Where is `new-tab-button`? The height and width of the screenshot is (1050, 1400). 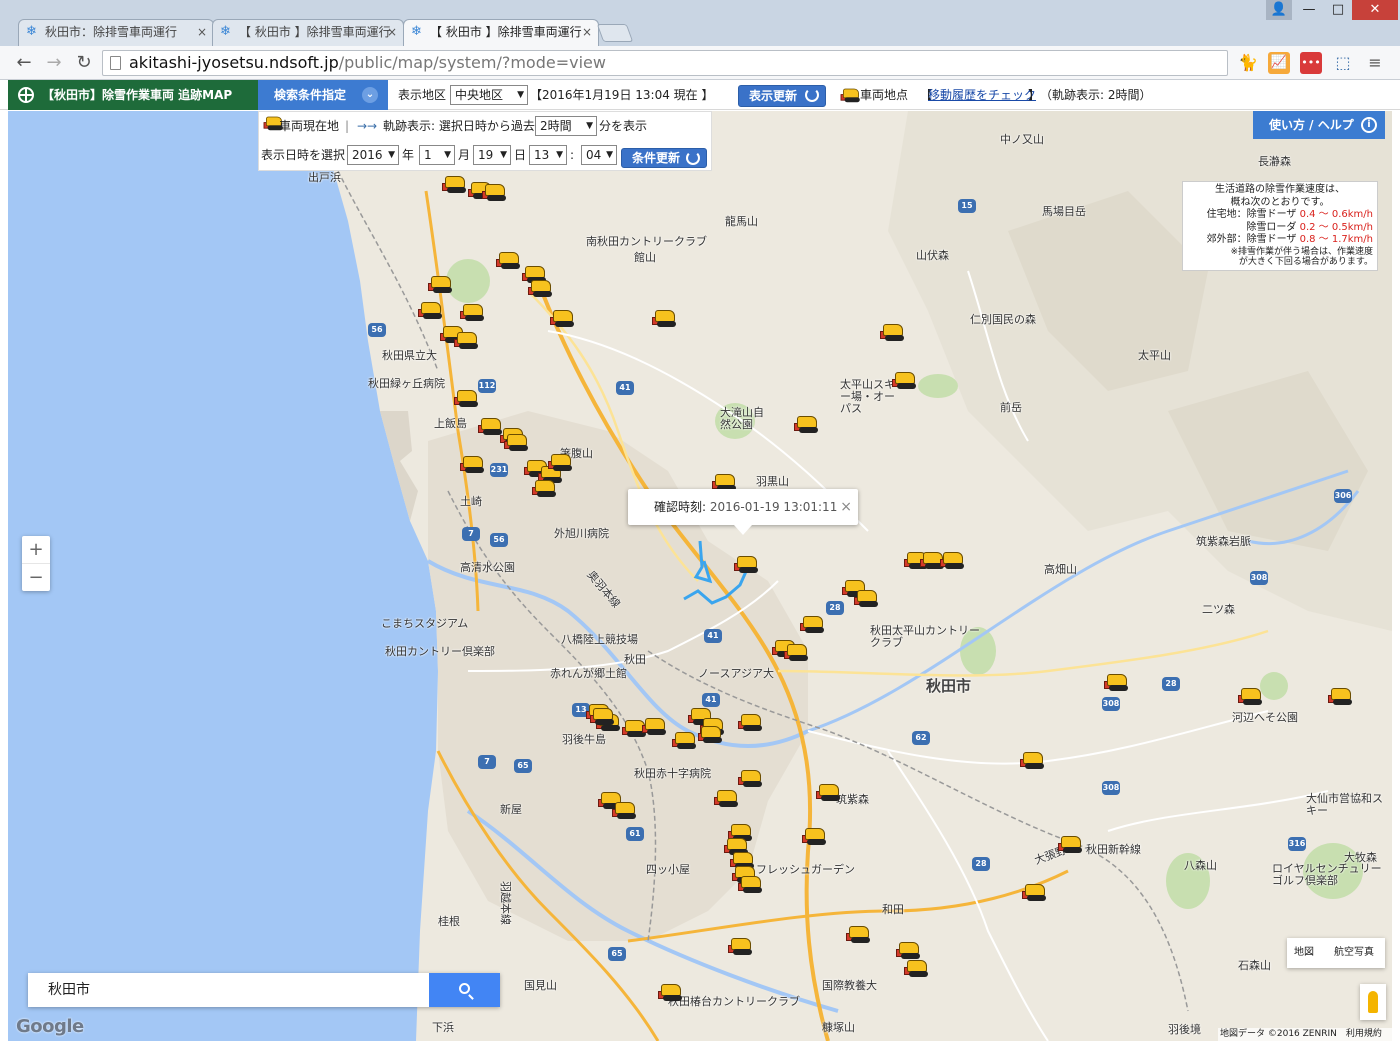 new-tab-button is located at coordinates (615, 33).